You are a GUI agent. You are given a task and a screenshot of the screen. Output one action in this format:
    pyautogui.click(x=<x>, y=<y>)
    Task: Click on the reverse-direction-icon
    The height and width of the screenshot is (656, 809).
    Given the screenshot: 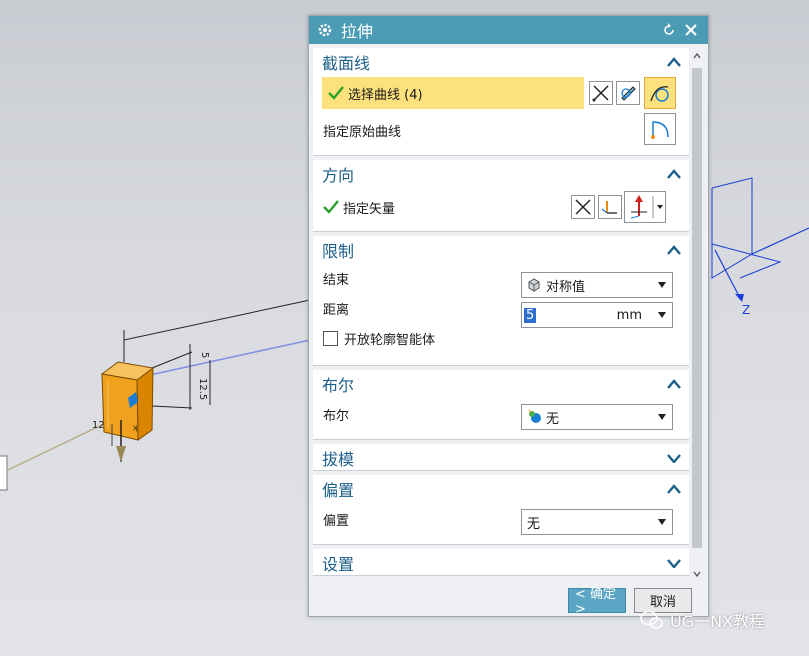 What is the action you would take?
    pyautogui.click(x=583, y=207)
    